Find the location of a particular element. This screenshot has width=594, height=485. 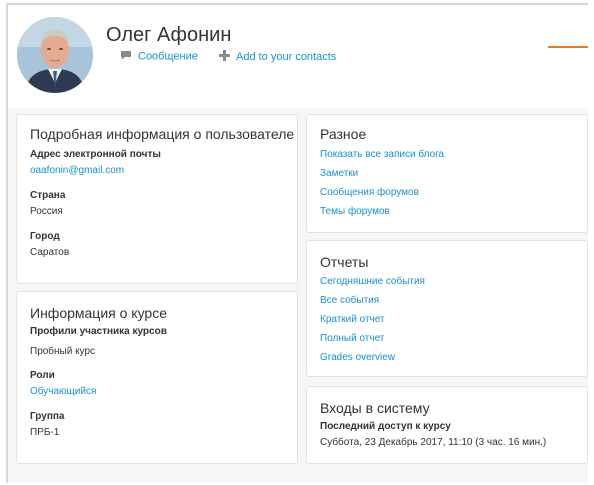

course-profiles-label: Профили участника курсов is located at coordinates (98, 331).